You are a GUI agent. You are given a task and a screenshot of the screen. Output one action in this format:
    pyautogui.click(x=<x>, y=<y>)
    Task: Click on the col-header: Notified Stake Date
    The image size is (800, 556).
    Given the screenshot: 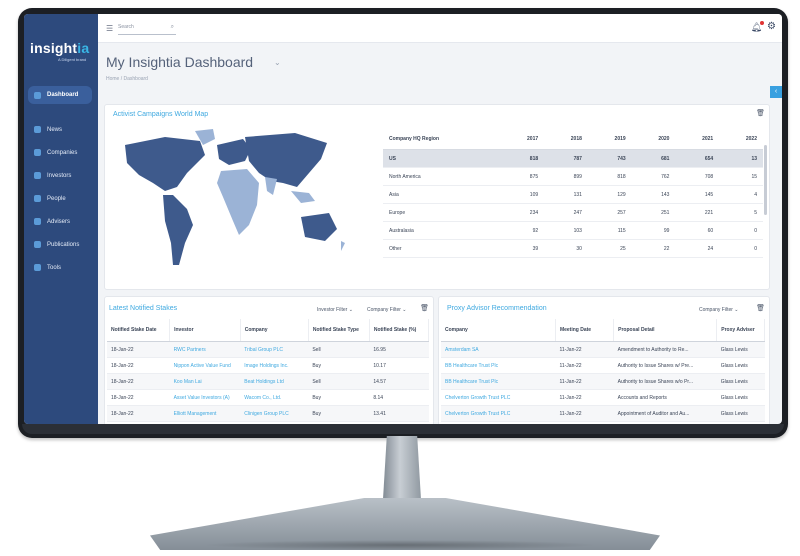 What is the action you would take?
    pyautogui.click(x=139, y=330)
    